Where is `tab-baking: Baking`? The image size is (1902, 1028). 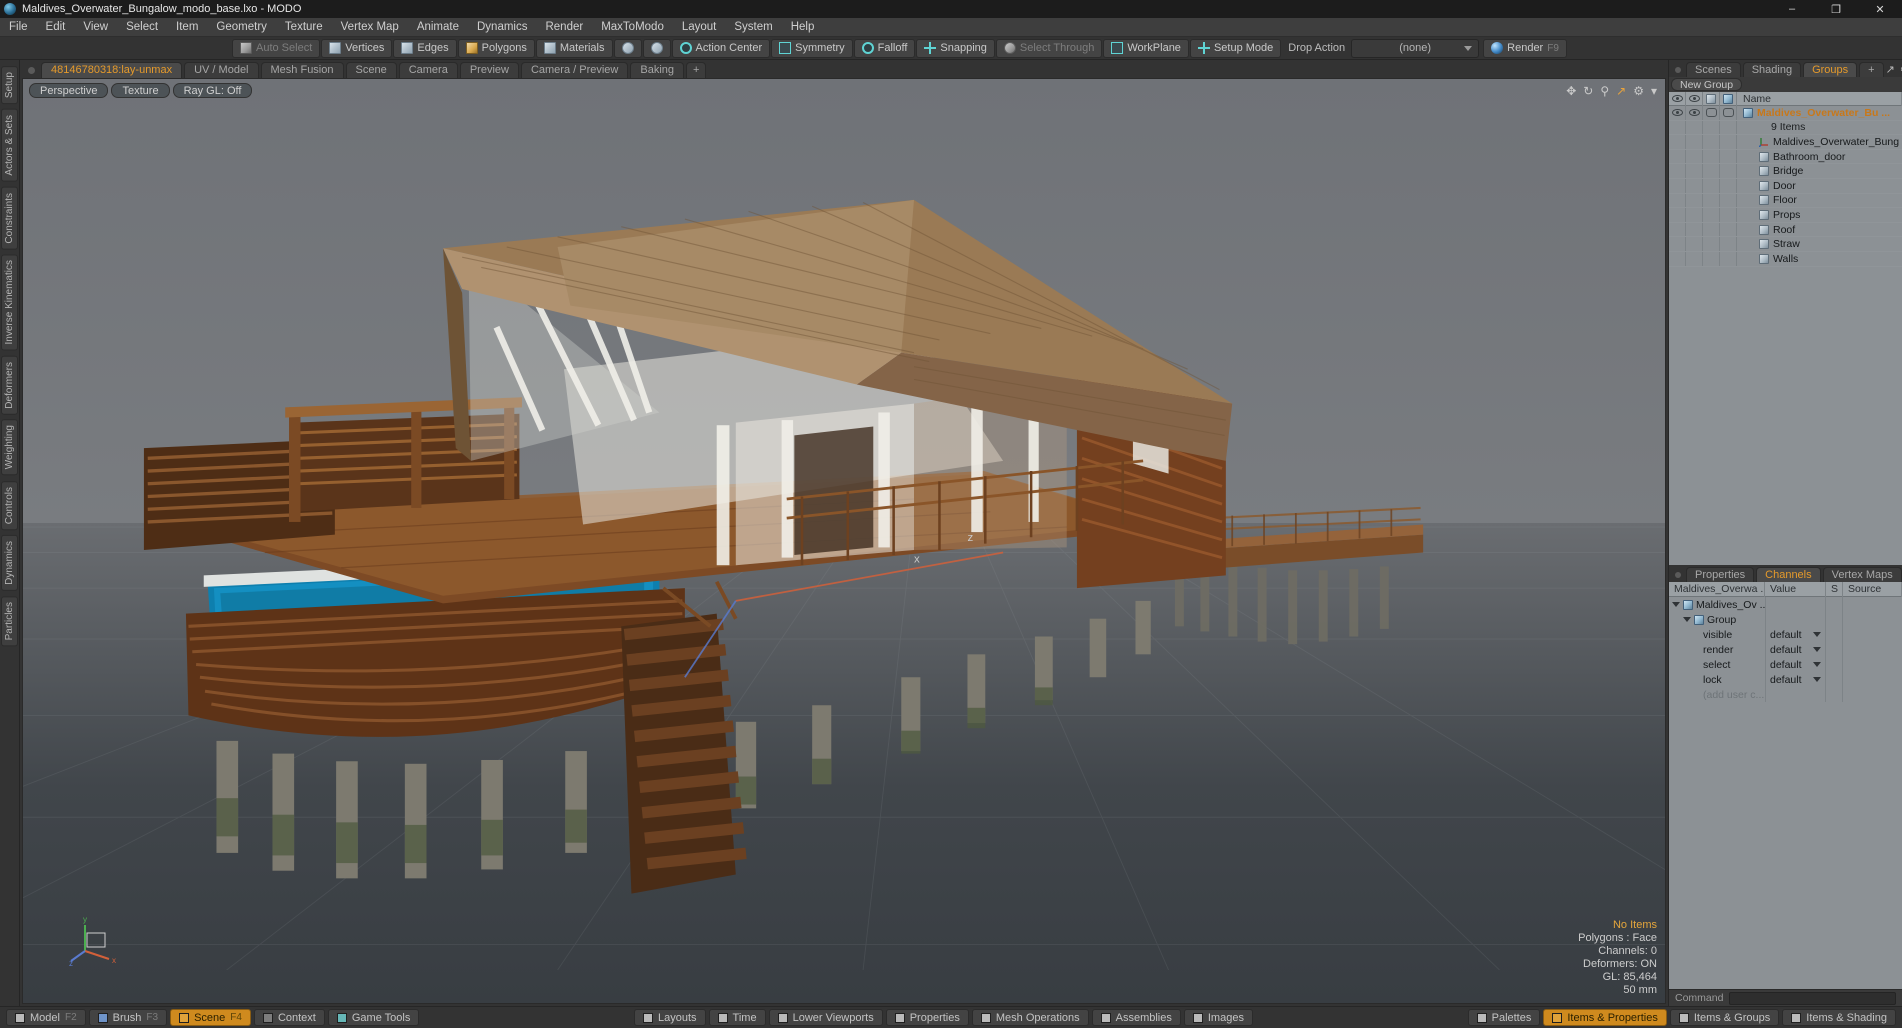
tab-baking: Baking is located at coordinates (657, 70).